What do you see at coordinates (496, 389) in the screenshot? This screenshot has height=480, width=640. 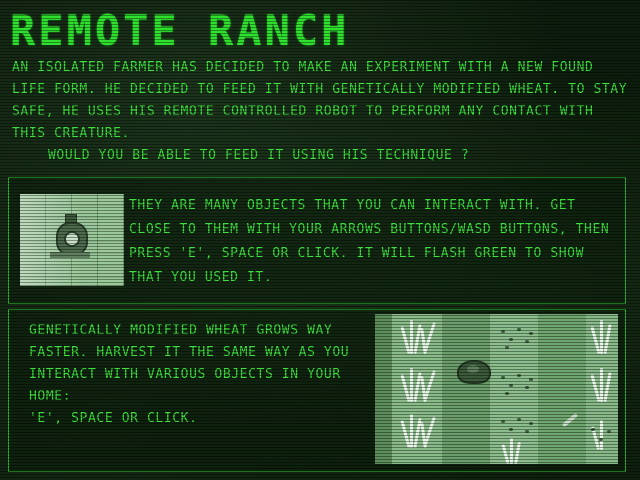 I see `wheat-field-icon` at bounding box center [496, 389].